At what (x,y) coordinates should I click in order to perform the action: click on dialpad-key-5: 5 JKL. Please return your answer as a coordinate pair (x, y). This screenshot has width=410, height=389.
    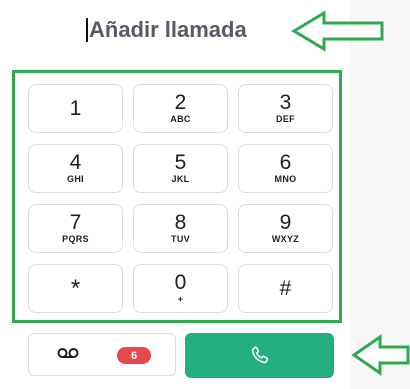
    Looking at the image, I should click on (180, 168).